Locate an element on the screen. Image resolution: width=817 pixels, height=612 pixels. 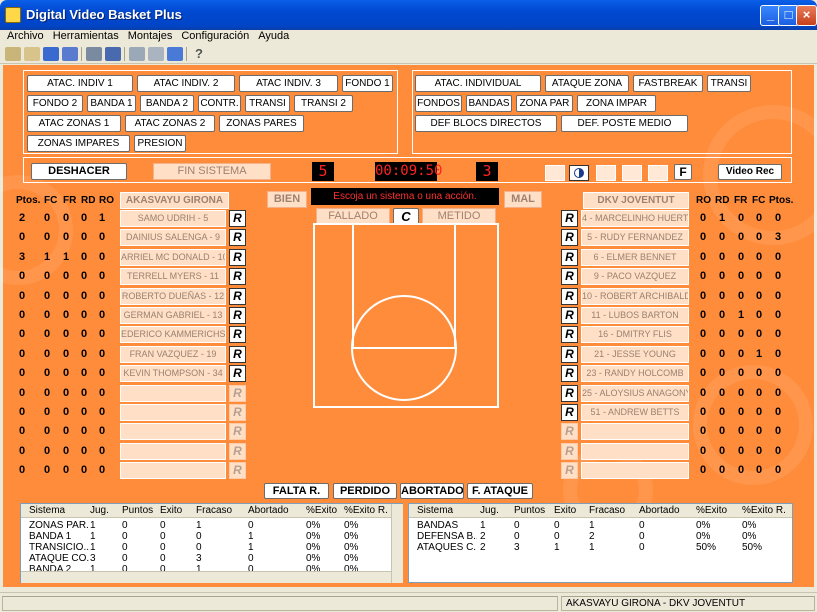
table_right-col-abortado: Abortado is located at coordinates (667, 510).